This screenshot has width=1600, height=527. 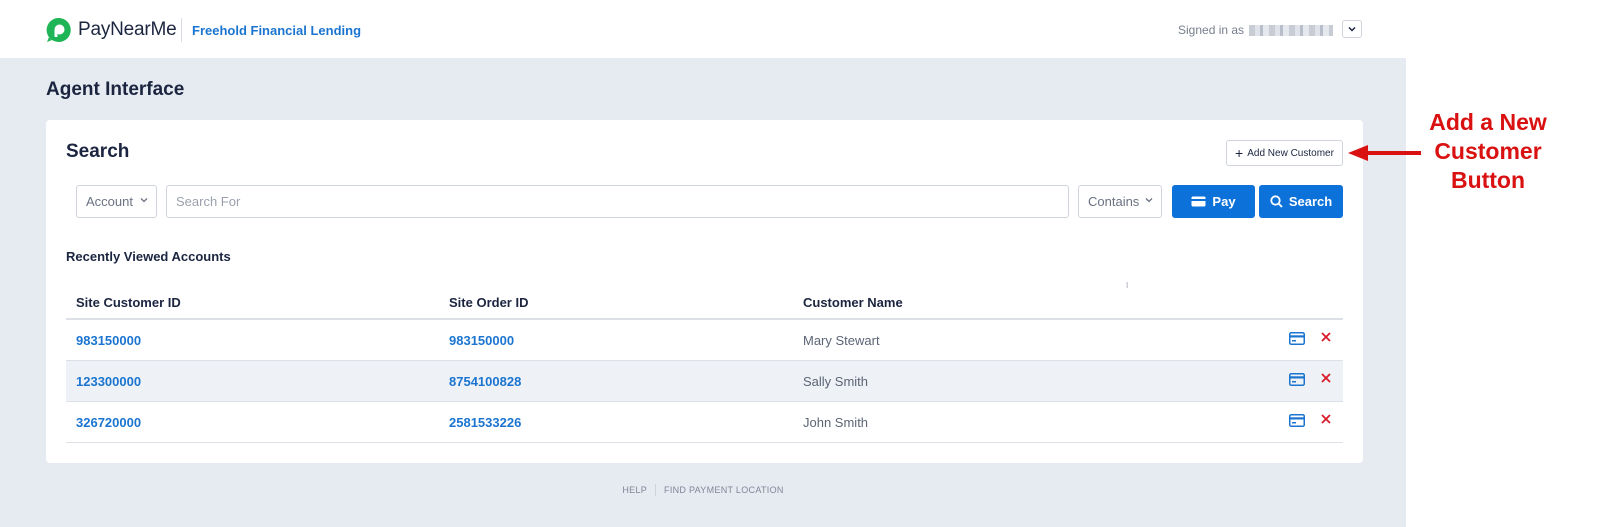 I want to click on customer-name: Sally Smith, so click(x=836, y=381).